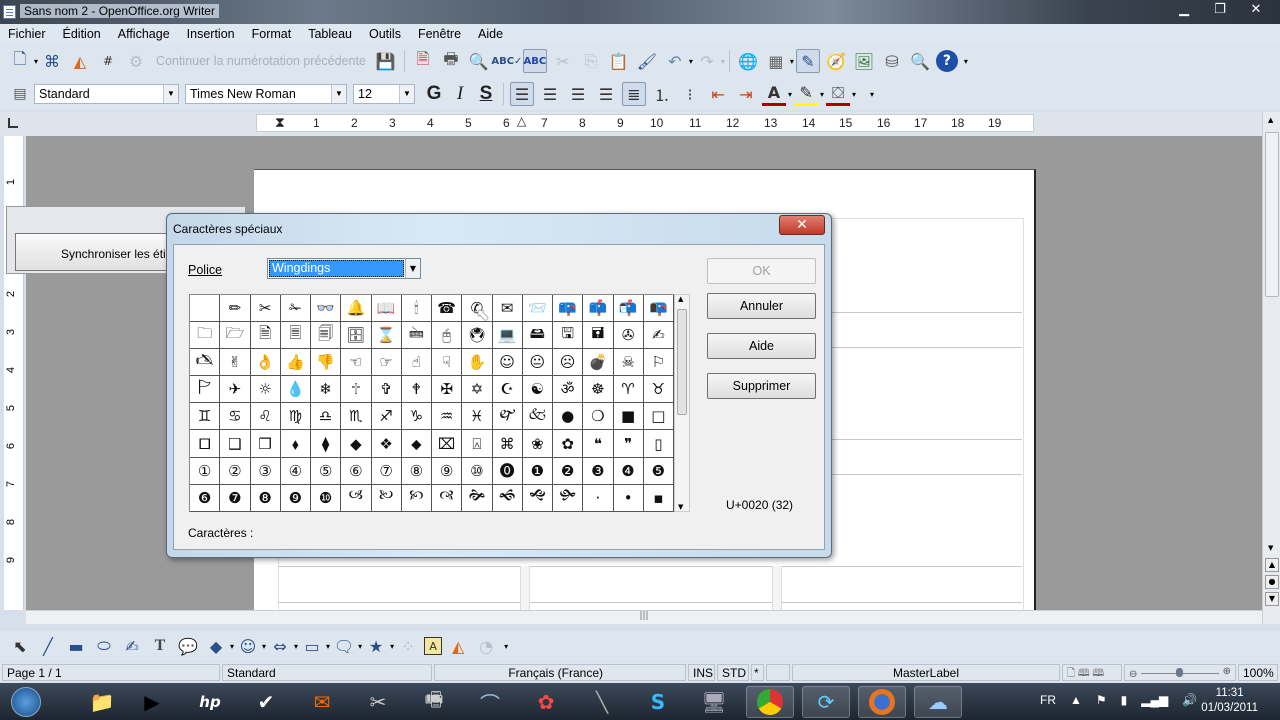 Image resolution: width=1280 pixels, height=720 pixels. What do you see at coordinates (295, 498) in the screenshot?
I see `character-cell: ❾` at bounding box center [295, 498].